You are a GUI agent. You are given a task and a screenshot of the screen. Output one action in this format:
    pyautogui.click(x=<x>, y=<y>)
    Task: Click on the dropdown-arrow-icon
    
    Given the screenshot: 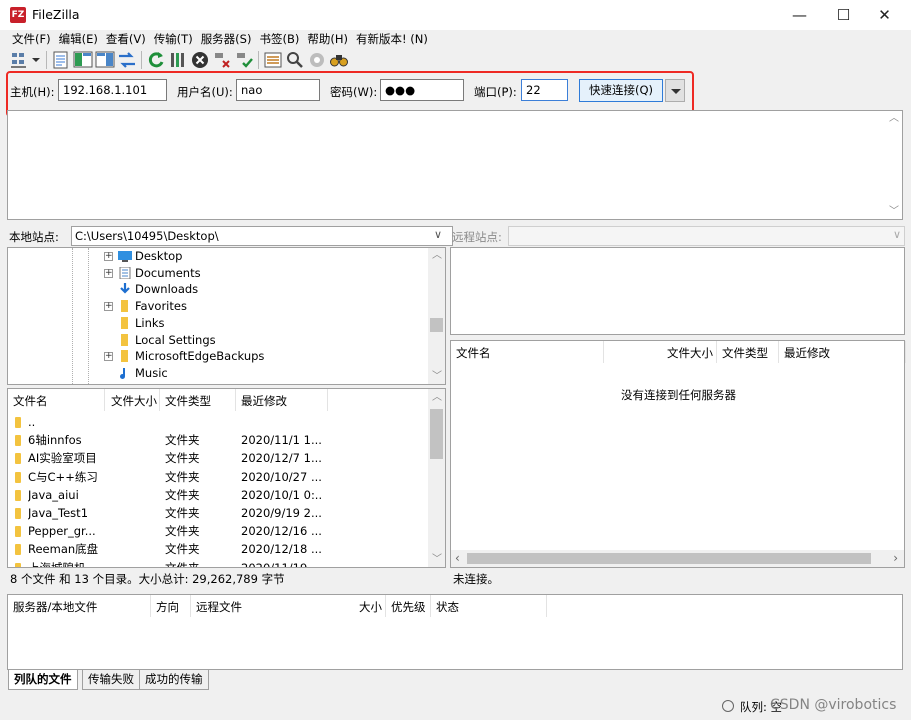 What is the action you would take?
    pyautogui.click(x=36, y=60)
    